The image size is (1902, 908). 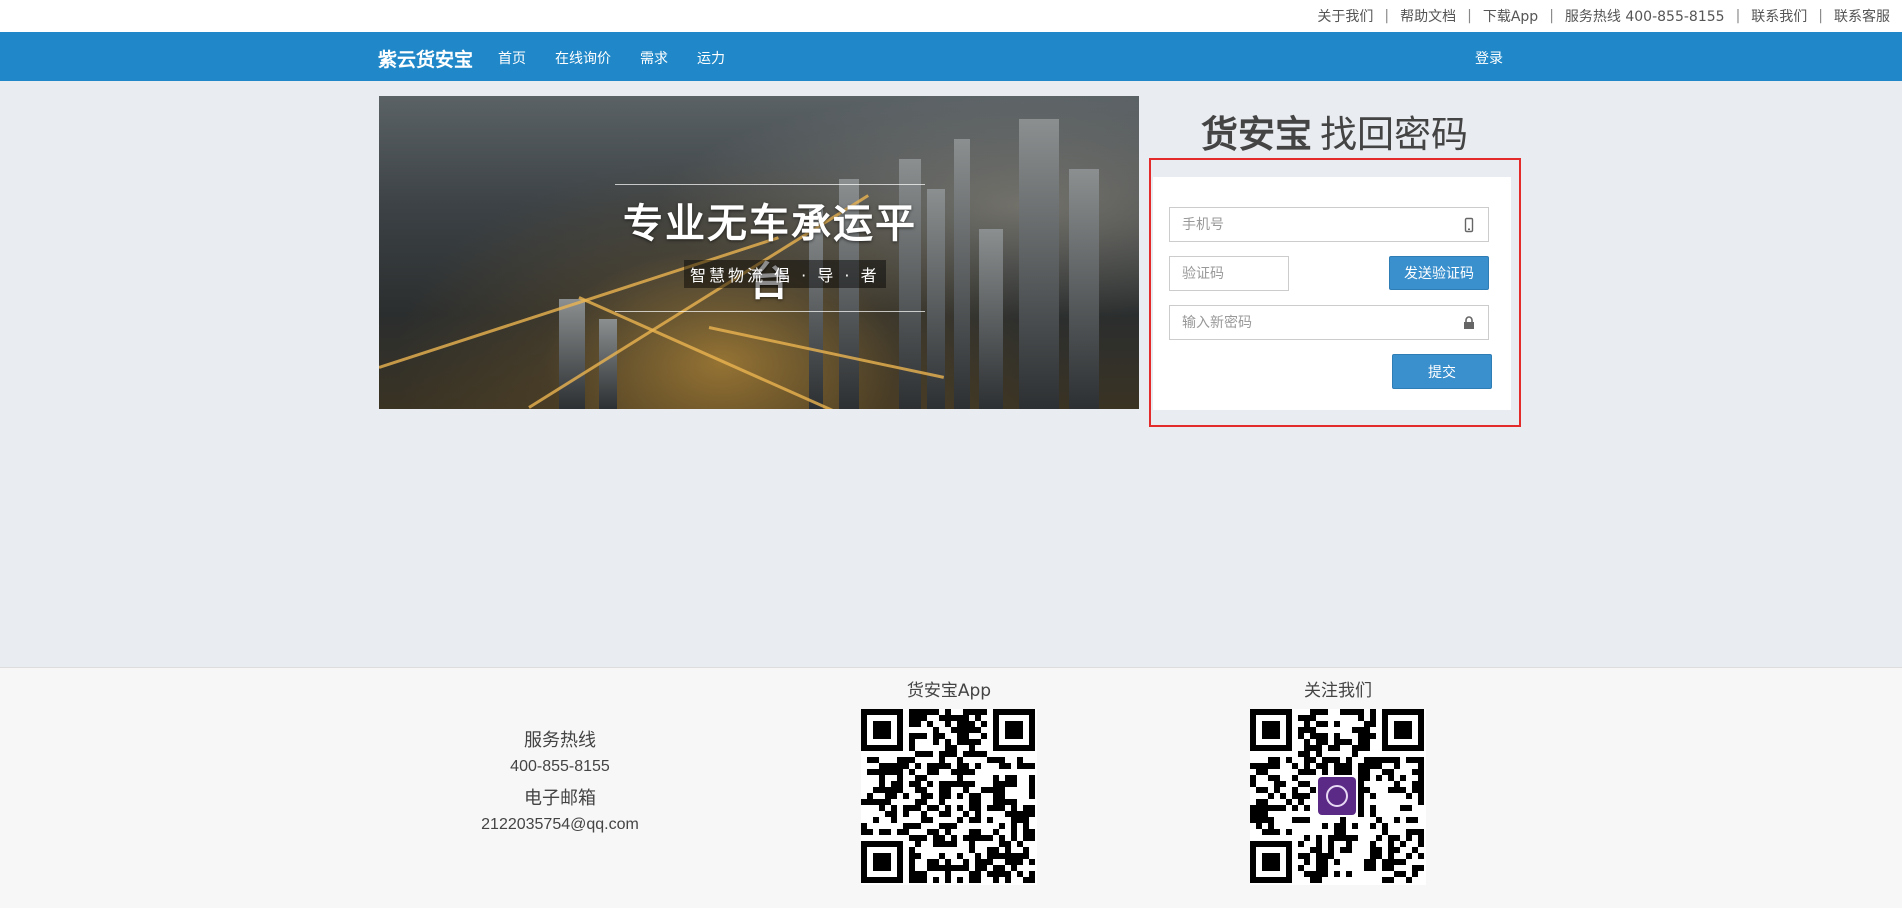 What do you see at coordinates (560, 740) in the screenshot?
I see `hotline-label: 服务热线` at bounding box center [560, 740].